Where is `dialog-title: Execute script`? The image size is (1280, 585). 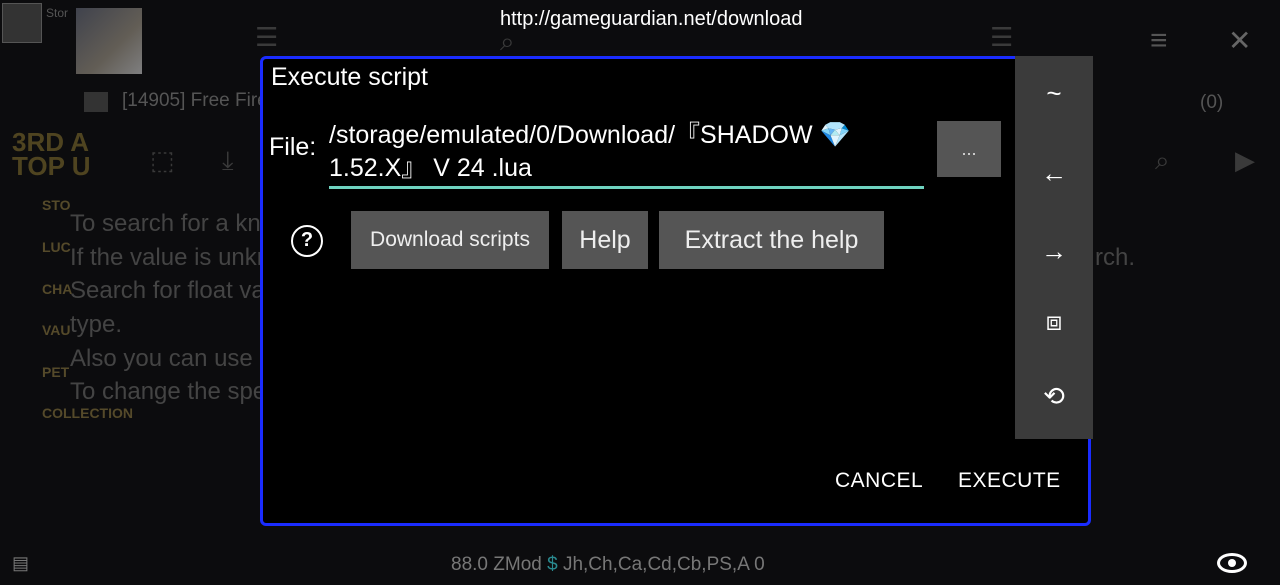
dialog-title: Execute script is located at coordinates (350, 77).